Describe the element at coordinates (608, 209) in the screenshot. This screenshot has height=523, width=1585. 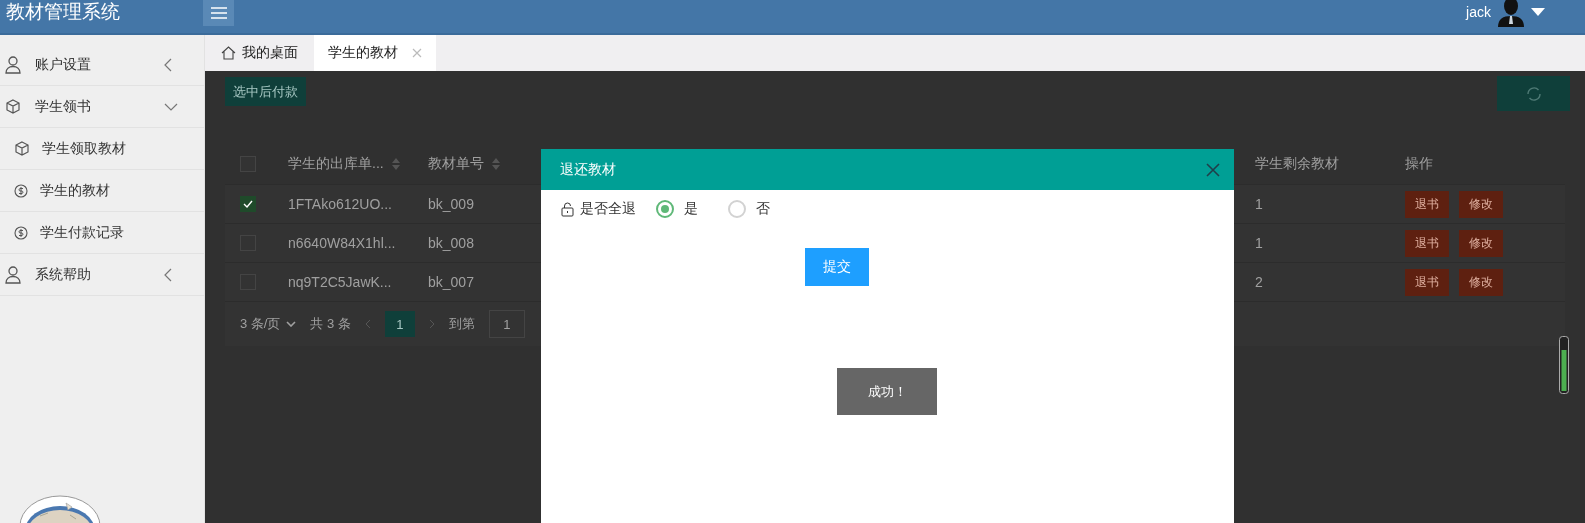
I see `field-label: 是否全退` at that location.